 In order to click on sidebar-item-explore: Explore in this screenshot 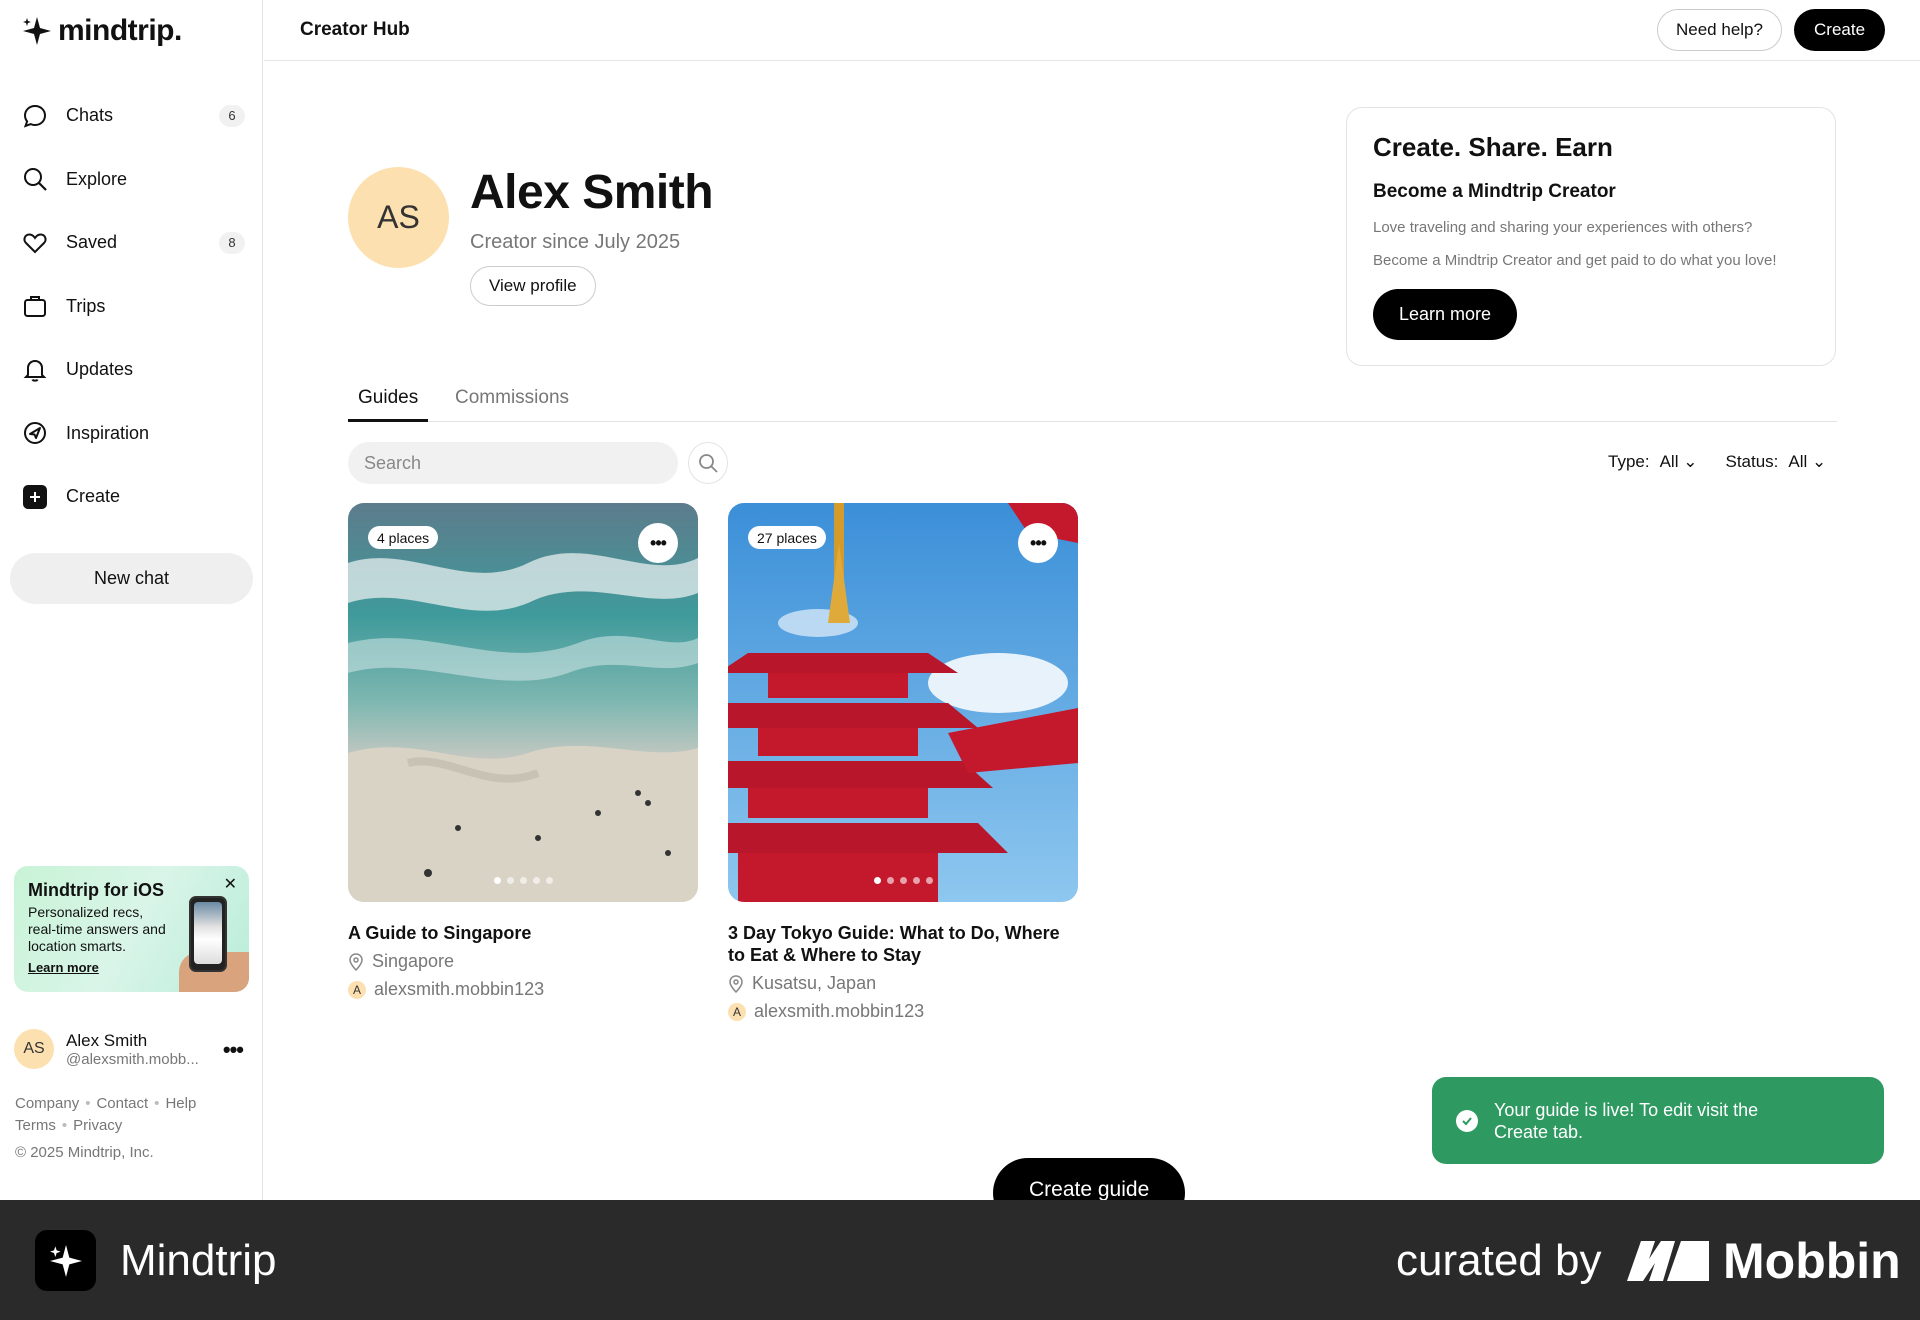, I will do `click(131, 180)`.